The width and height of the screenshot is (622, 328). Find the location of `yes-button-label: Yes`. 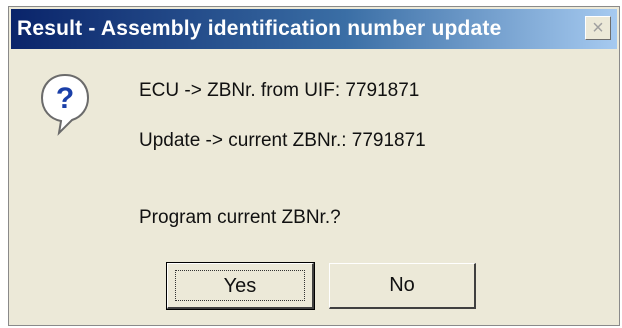

yes-button-label: Yes is located at coordinates (240, 285).